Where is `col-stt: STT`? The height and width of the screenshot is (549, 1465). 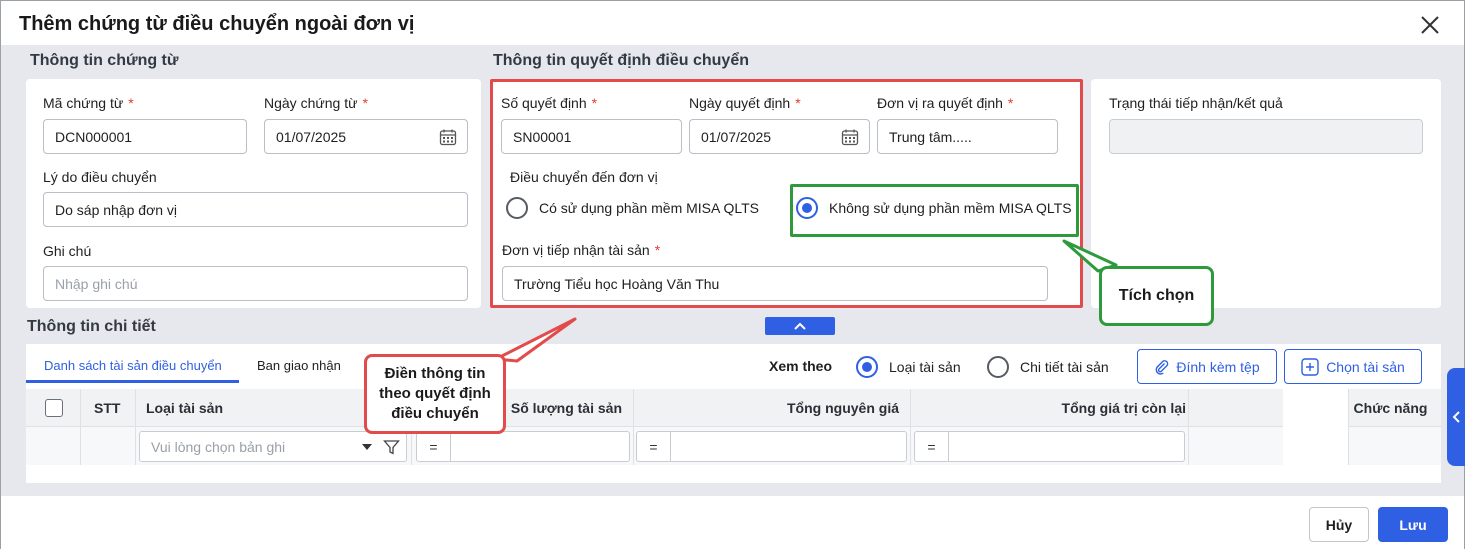
col-stt: STT is located at coordinates (107, 408).